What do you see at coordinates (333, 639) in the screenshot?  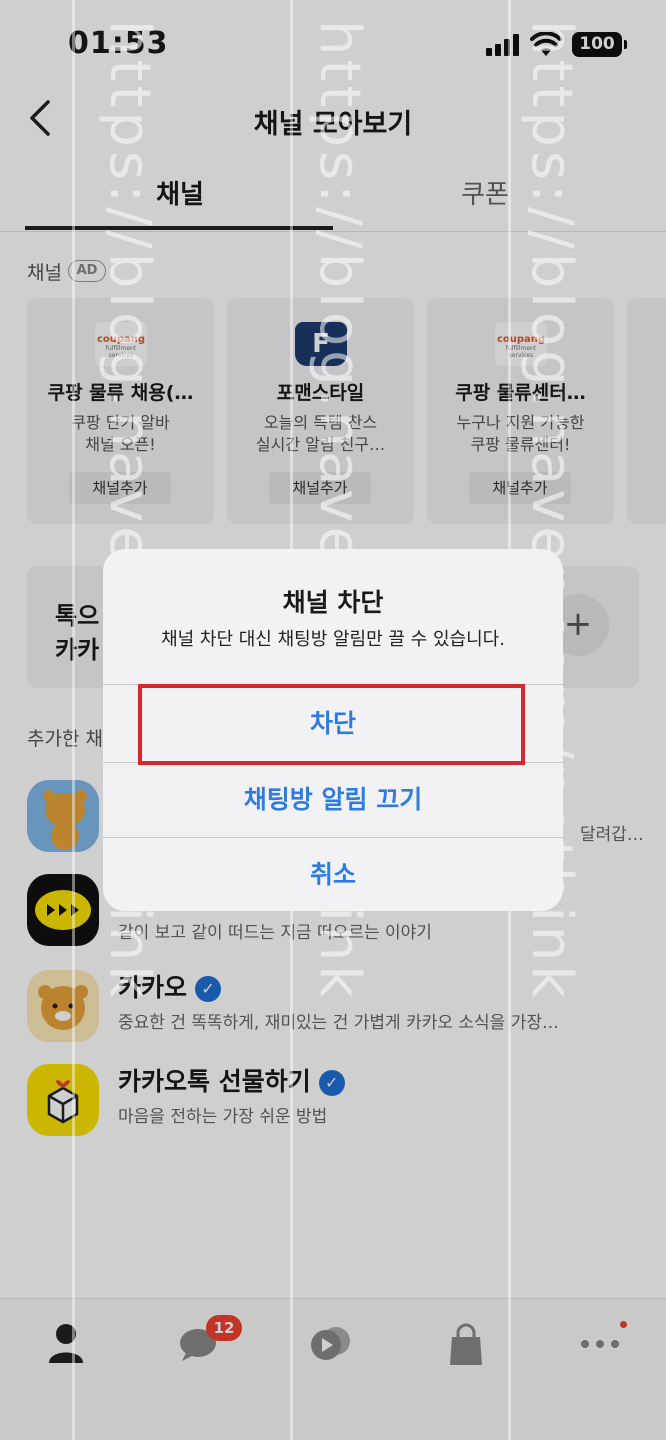 I see `dialog-message: 채널 차단 대신 채팅방 알림만 끌 수 있습니다.` at bounding box center [333, 639].